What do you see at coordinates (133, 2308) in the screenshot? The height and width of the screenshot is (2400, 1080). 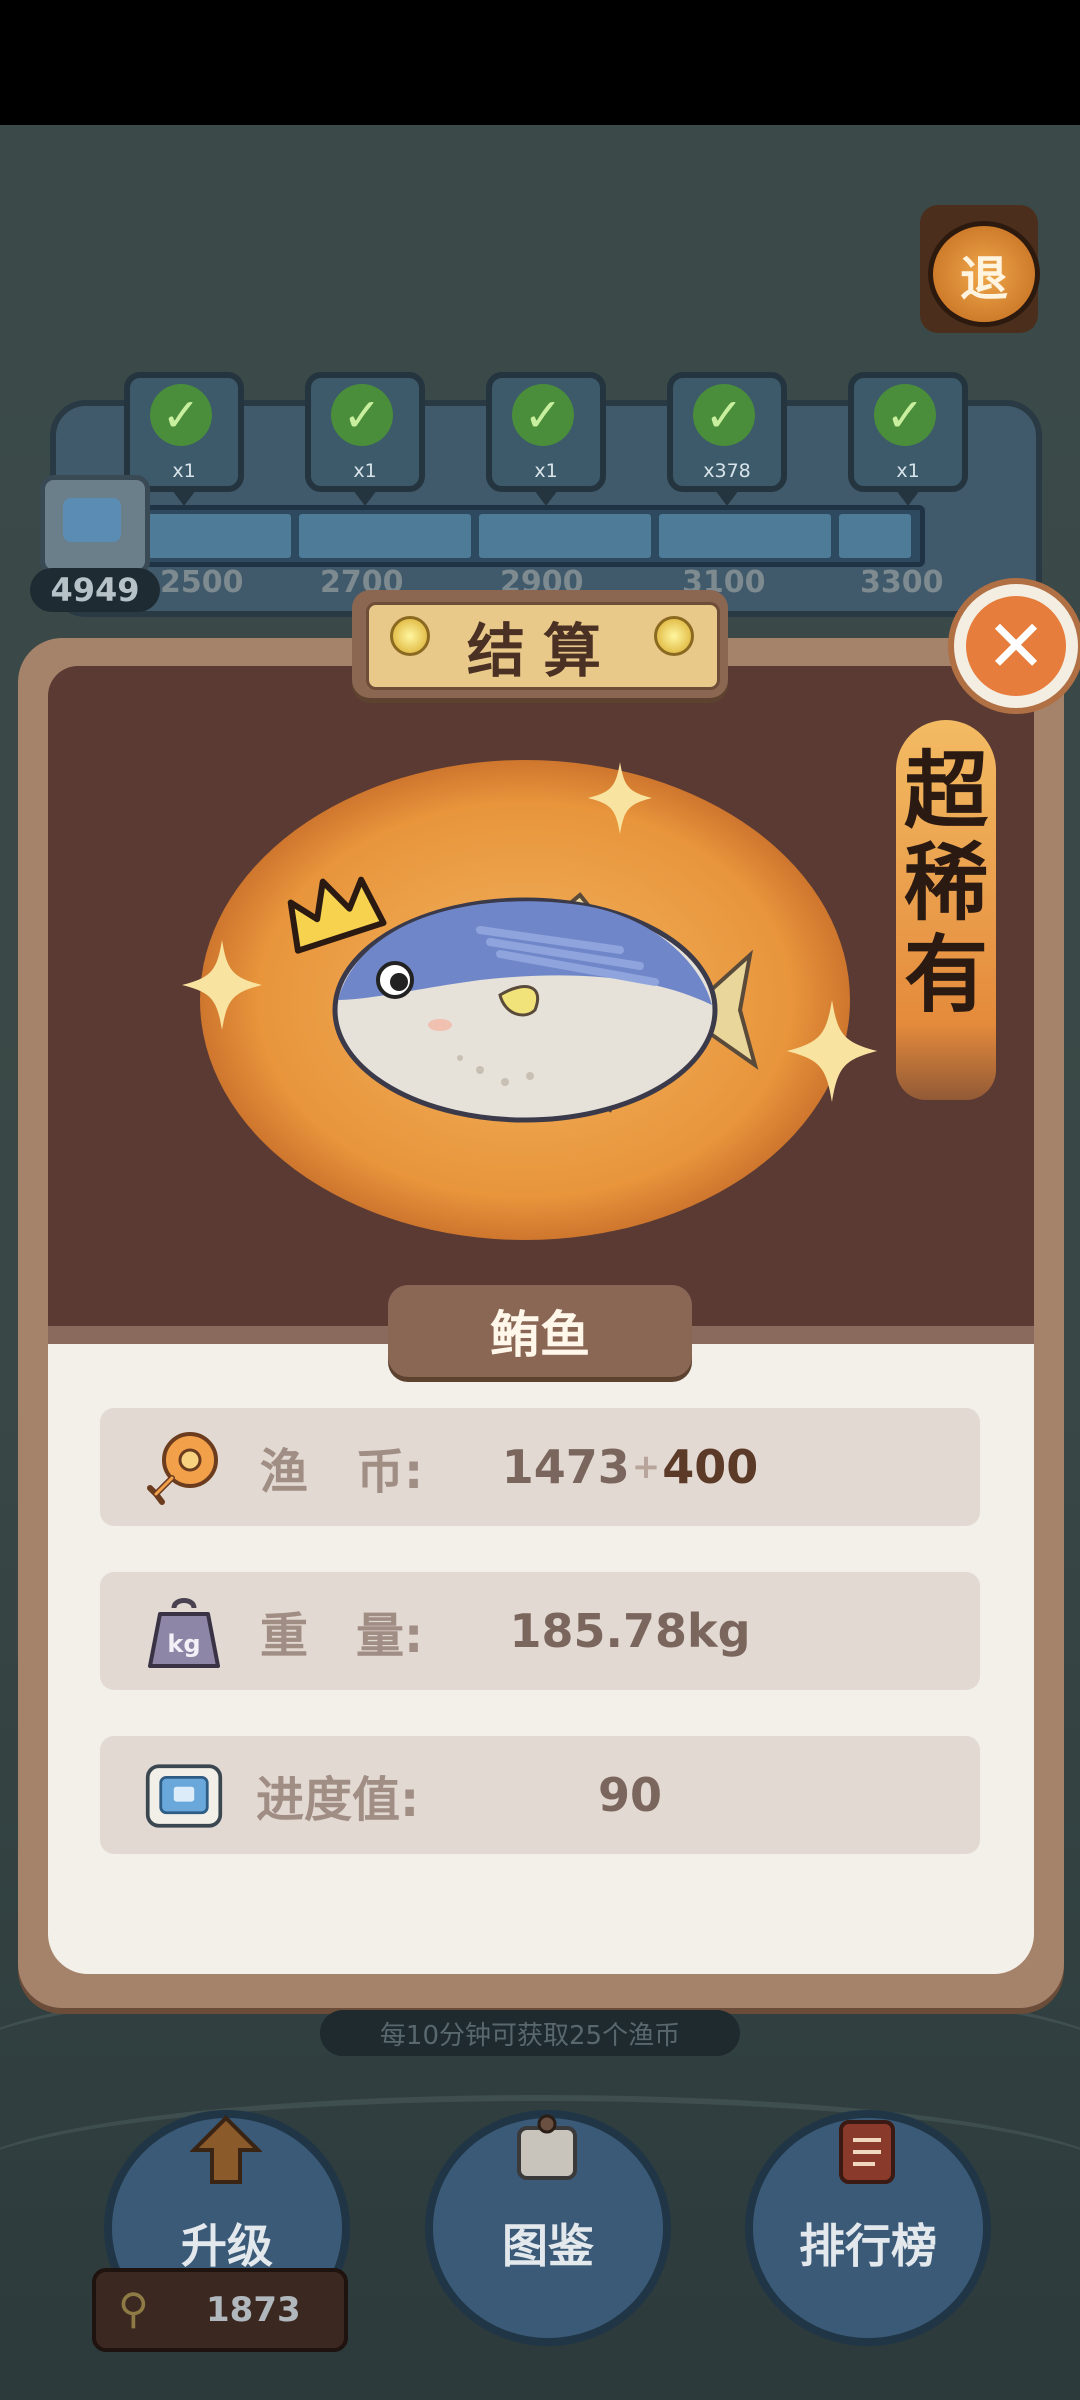 I see `fish-coin-icon: ⚲` at bounding box center [133, 2308].